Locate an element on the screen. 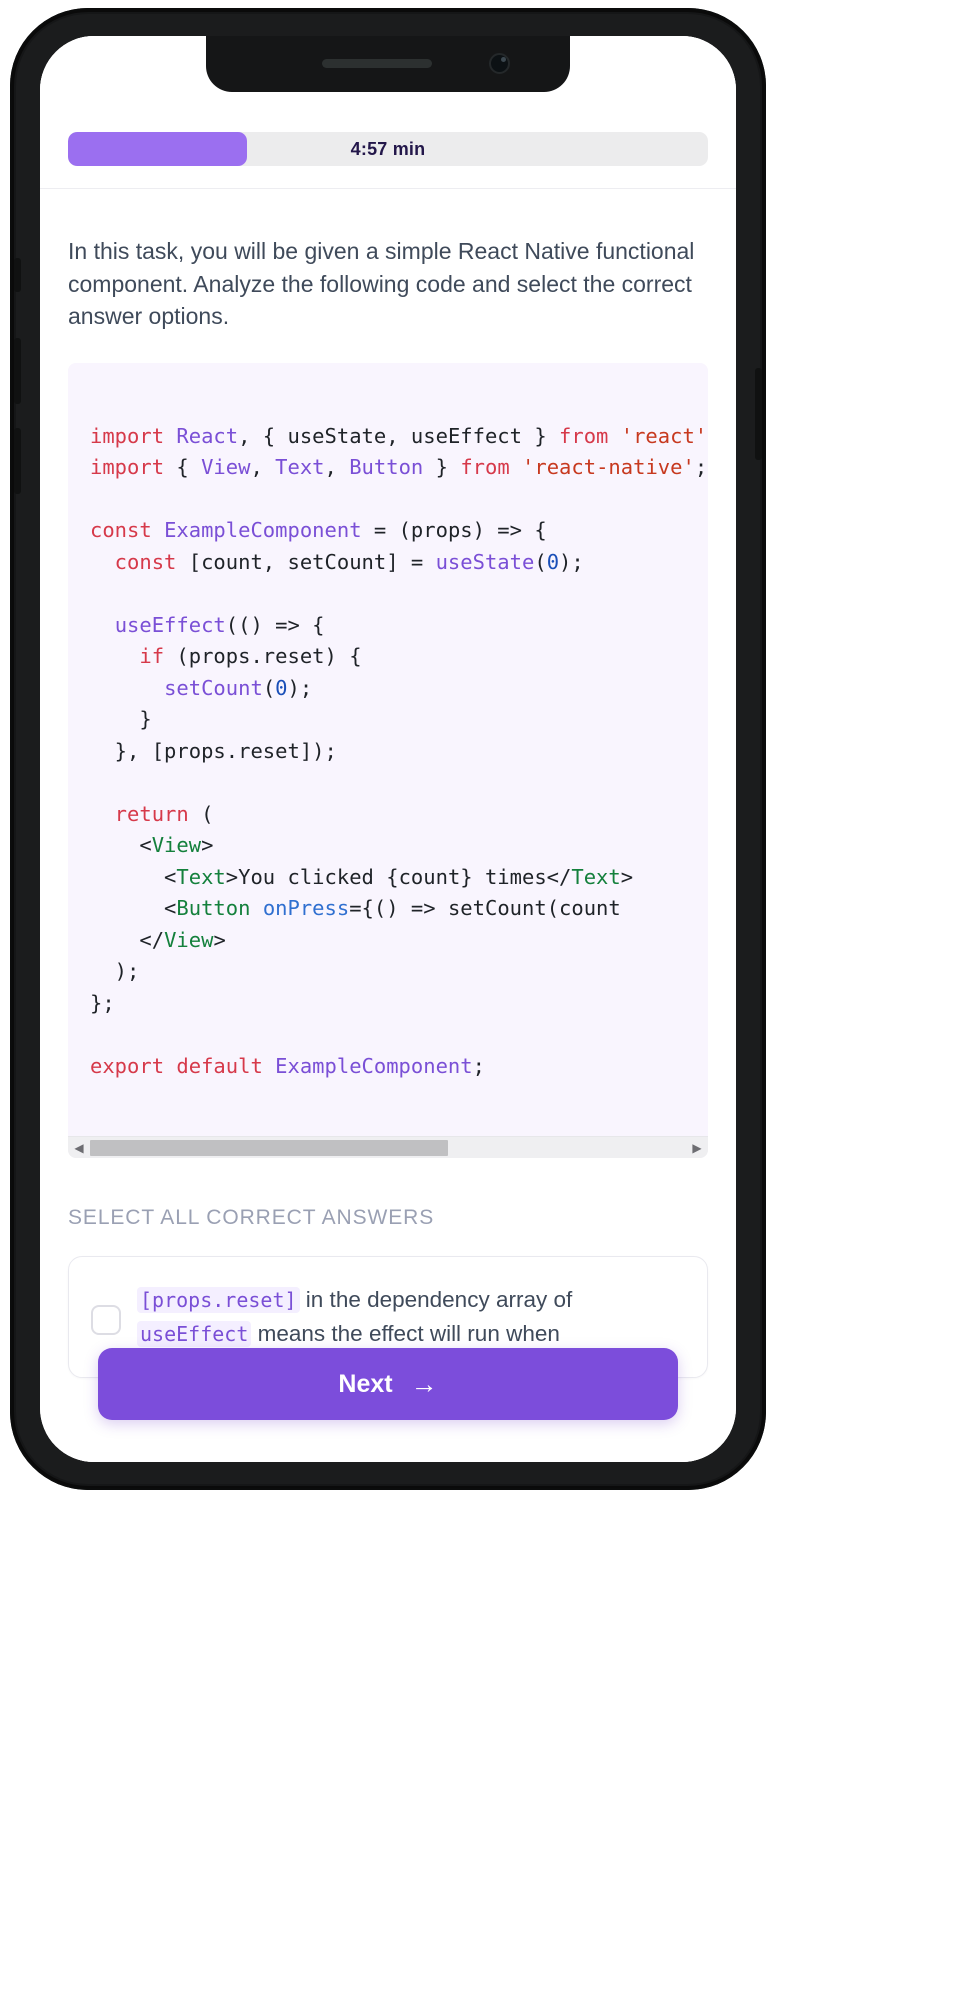  phone-notch is located at coordinates (388, 64).